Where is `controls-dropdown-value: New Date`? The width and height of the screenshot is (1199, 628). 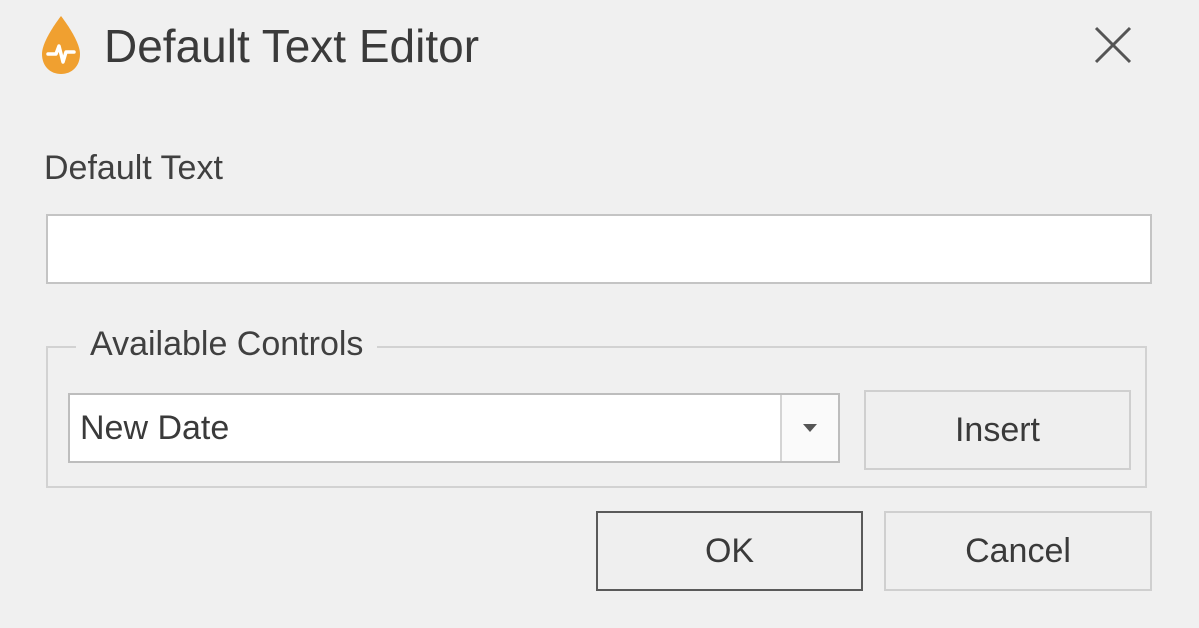
controls-dropdown-value: New Date is located at coordinates (155, 428).